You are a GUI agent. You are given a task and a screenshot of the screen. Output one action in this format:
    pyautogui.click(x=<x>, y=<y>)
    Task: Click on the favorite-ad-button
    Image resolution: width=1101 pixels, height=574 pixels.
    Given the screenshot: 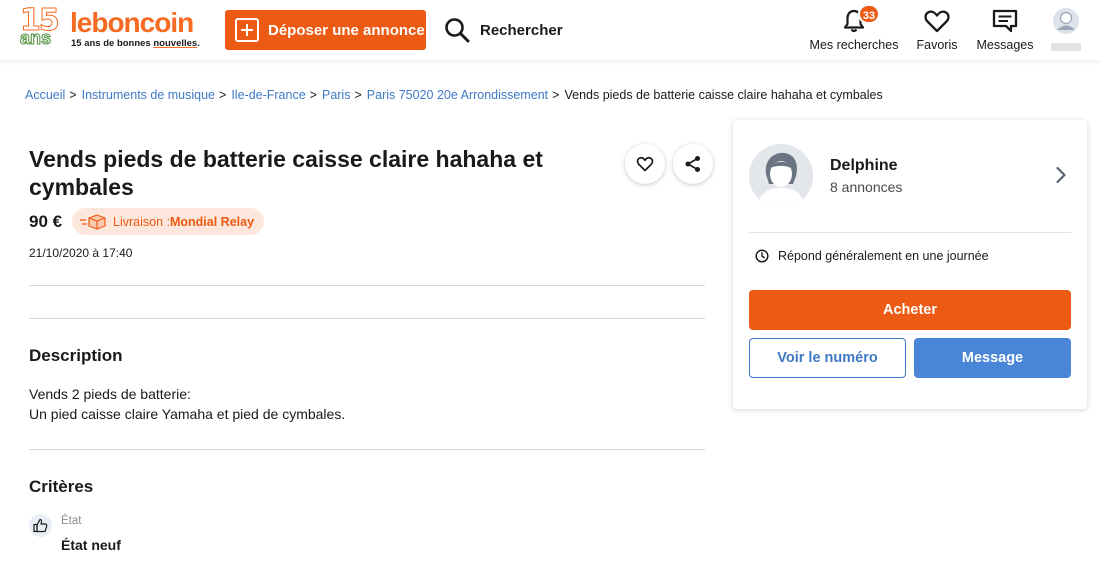 What is the action you would take?
    pyautogui.click(x=645, y=164)
    